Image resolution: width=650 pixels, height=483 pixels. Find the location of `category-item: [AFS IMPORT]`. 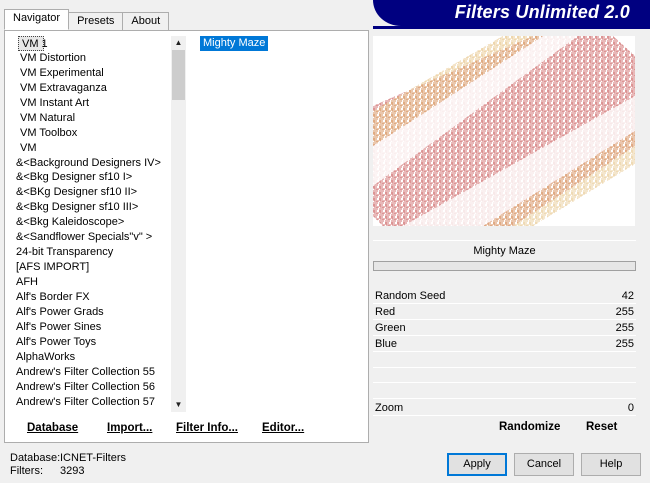

category-item: [AFS IMPORT] is located at coordinates (93, 267).